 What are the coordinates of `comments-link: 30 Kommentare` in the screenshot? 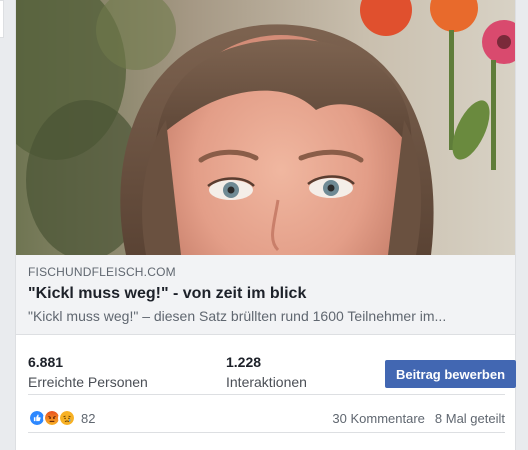 It's located at (378, 418).